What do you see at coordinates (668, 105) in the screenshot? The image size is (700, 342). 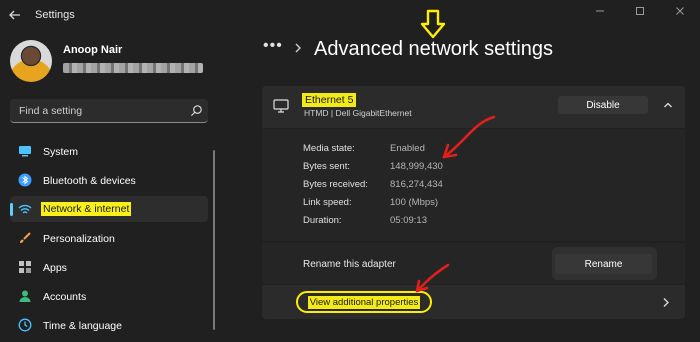 I see `chevron-up-icon` at bounding box center [668, 105].